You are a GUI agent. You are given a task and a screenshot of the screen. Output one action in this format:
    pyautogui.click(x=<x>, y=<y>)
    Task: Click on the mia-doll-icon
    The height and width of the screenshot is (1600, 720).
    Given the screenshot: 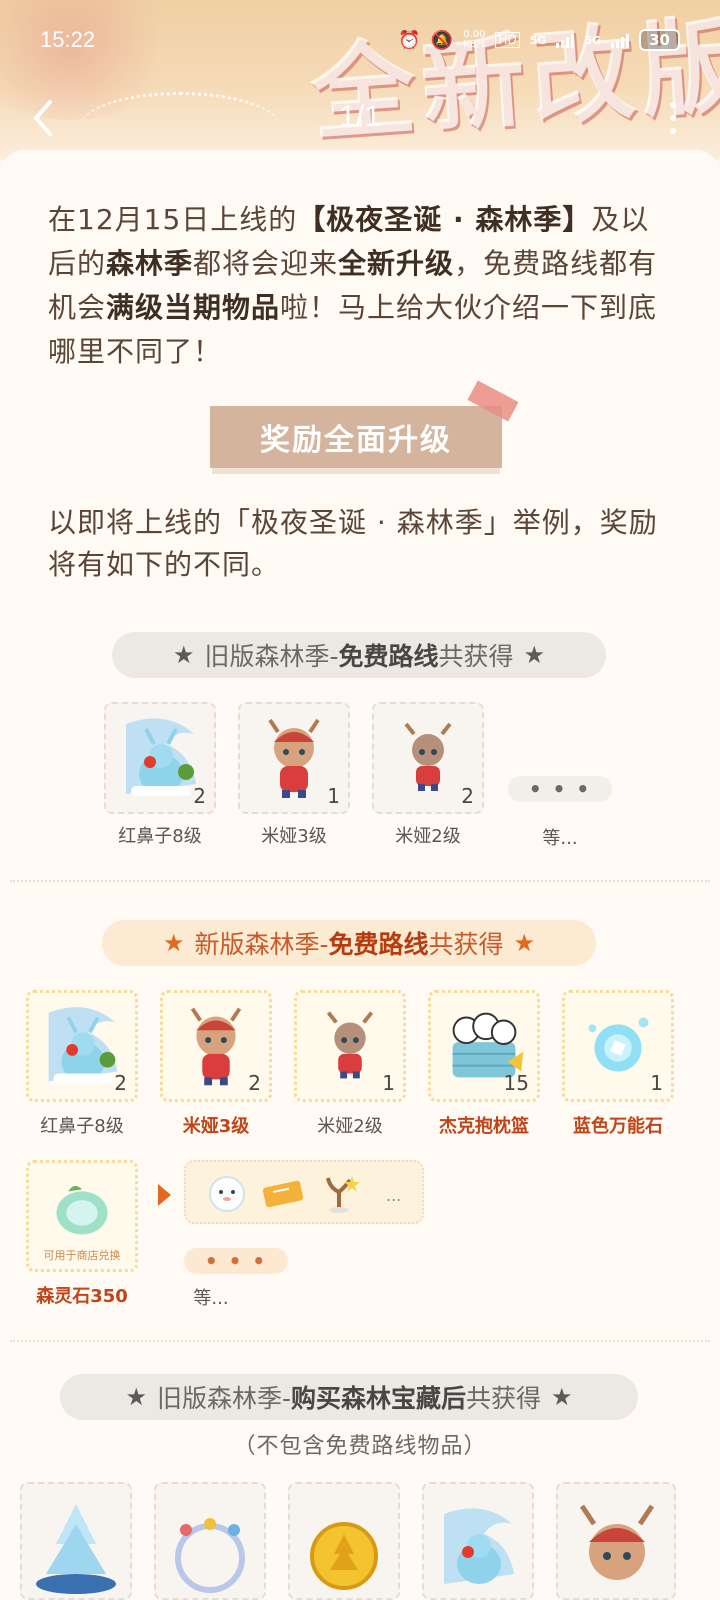 What is the action you would take?
    pyautogui.click(x=617, y=1542)
    